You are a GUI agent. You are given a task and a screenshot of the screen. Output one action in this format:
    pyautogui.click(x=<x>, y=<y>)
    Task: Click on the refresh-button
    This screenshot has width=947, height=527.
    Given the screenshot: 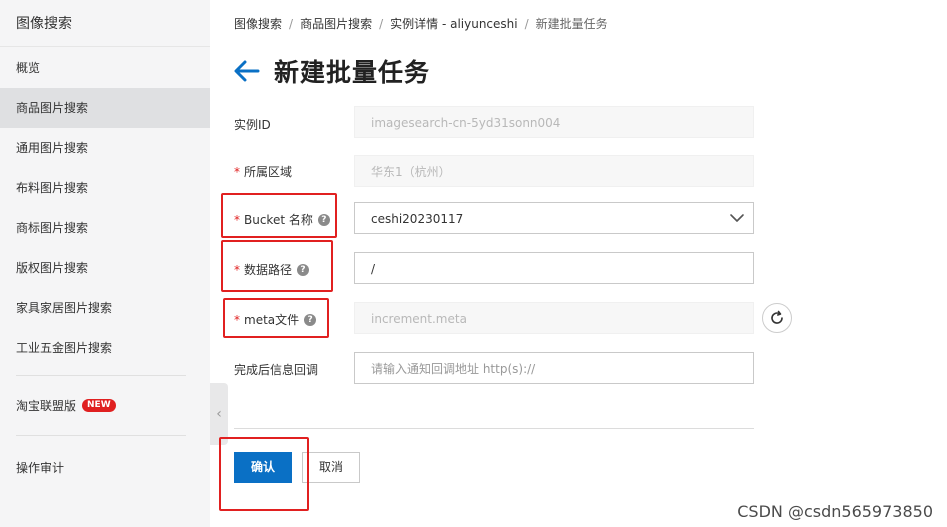 What is the action you would take?
    pyautogui.click(x=777, y=318)
    